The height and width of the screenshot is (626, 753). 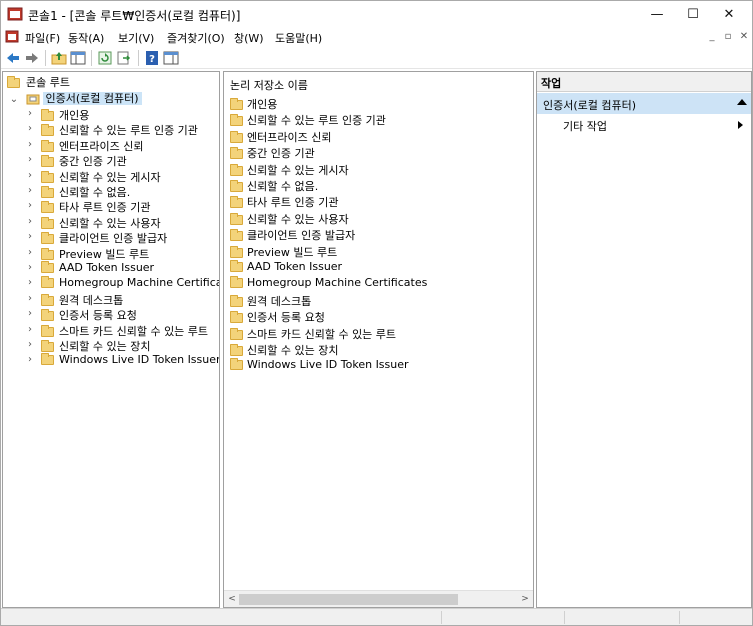 What do you see at coordinates (105, 208) in the screenshot?
I see `tree-item-label: 타사 루트 인증 기관` at bounding box center [105, 208].